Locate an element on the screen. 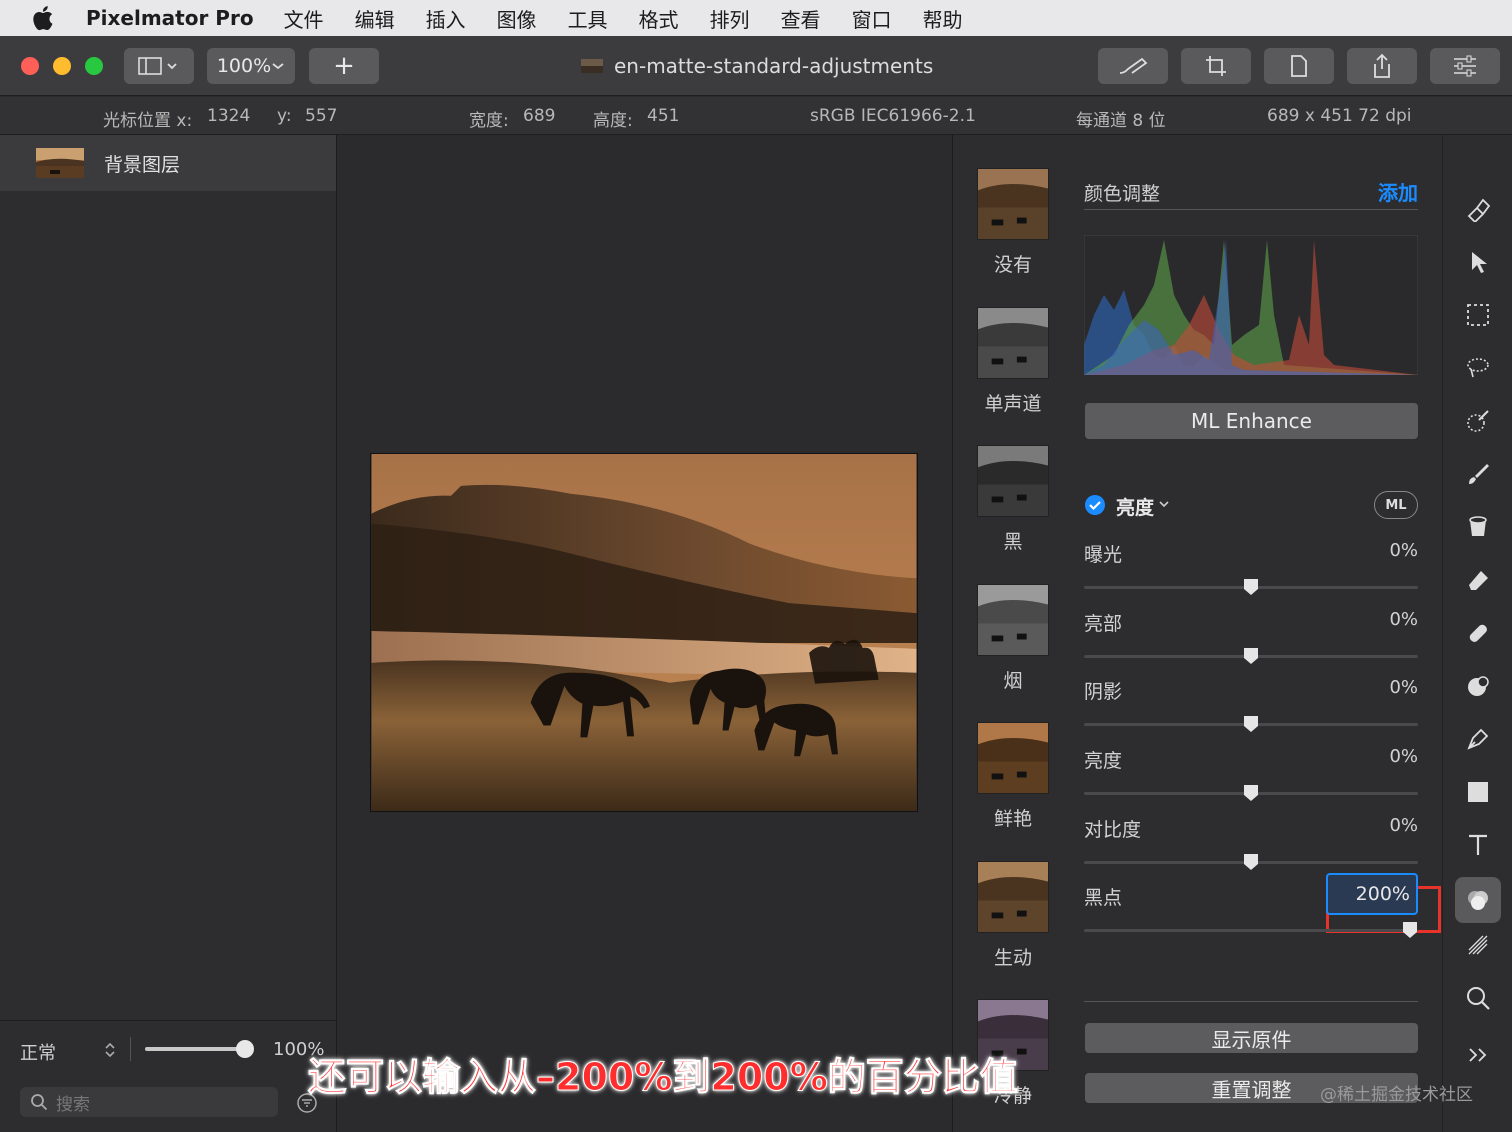  arrange-tool-icon is located at coordinates (1478, 262).